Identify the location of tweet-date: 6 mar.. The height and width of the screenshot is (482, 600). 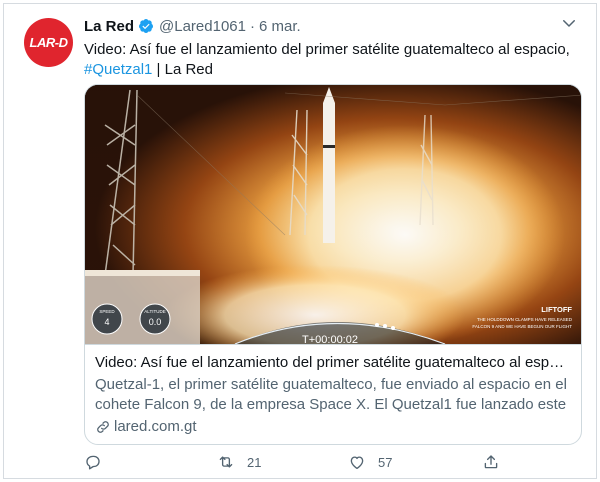
(280, 26).